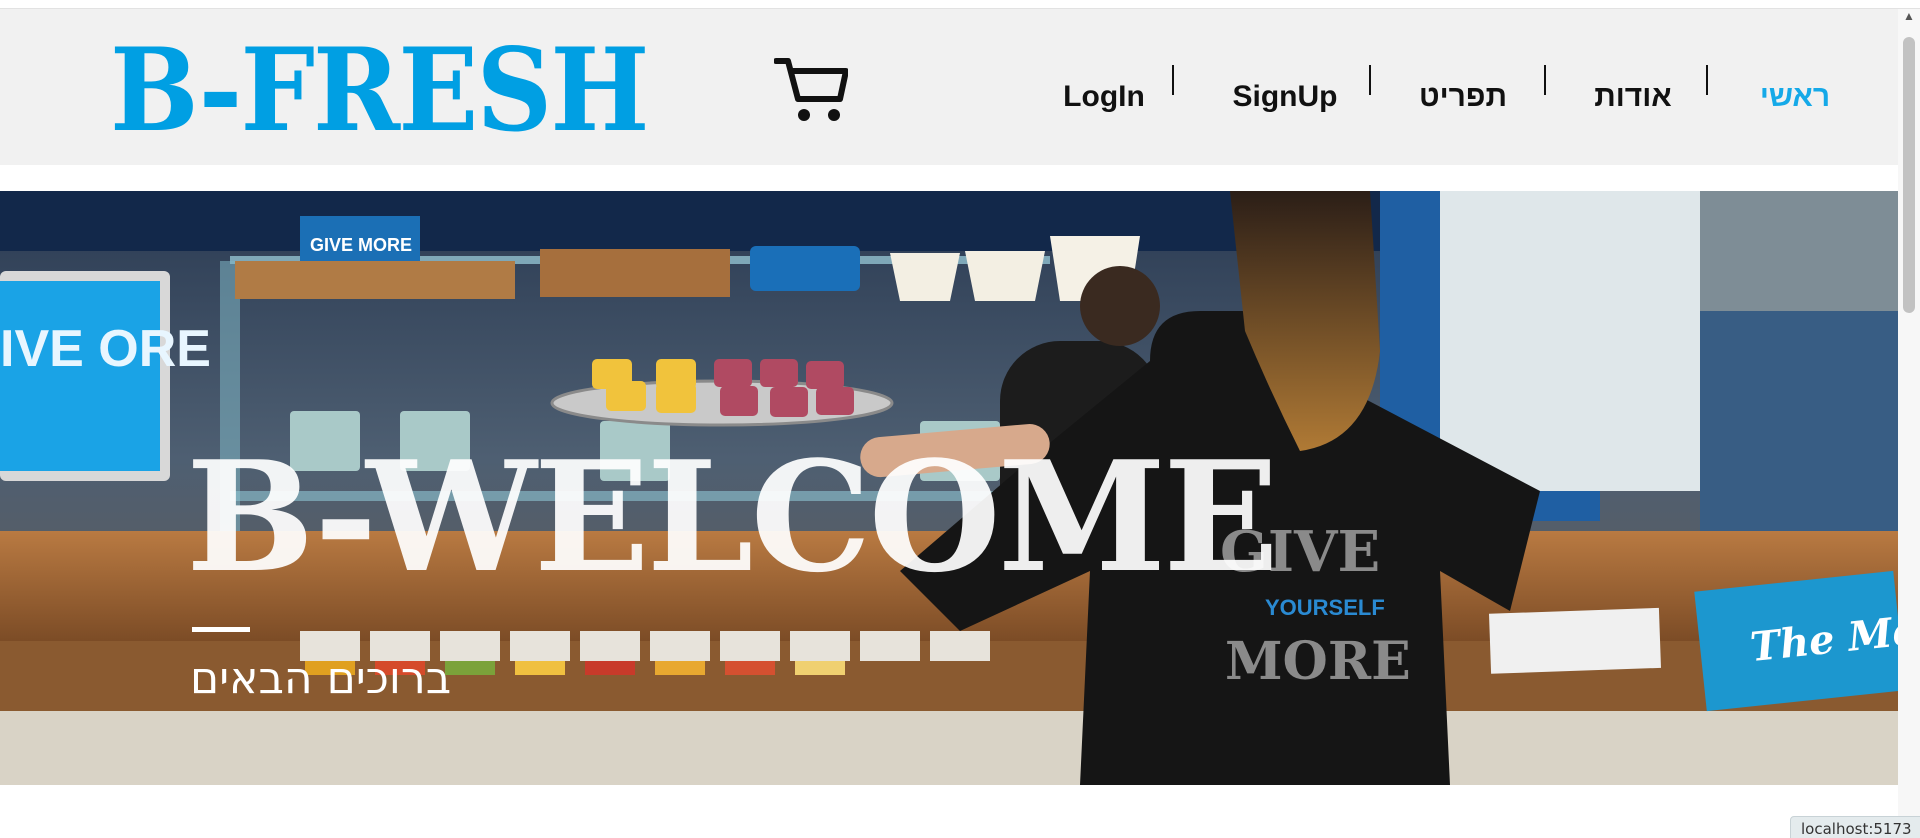 Image resolution: width=1920 pixels, height=838 pixels. What do you see at coordinates (960, 4) in the screenshot?
I see `browser-top-edge` at bounding box center [960, 4].